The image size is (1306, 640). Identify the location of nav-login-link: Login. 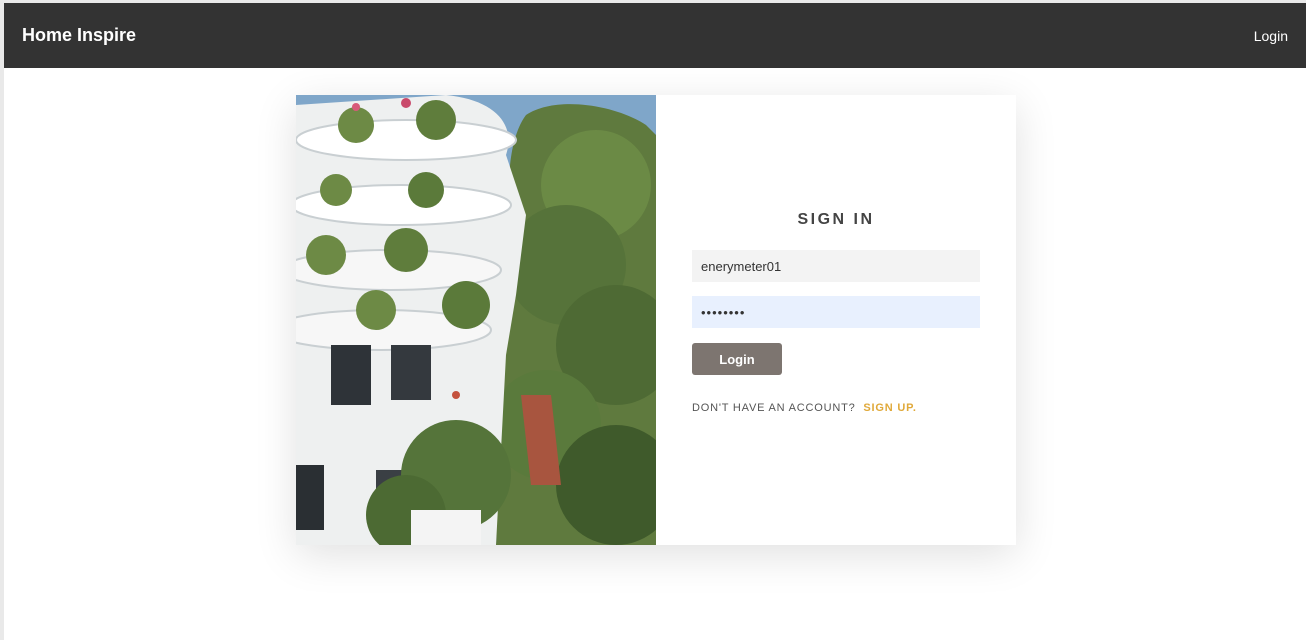
(1271, 36).